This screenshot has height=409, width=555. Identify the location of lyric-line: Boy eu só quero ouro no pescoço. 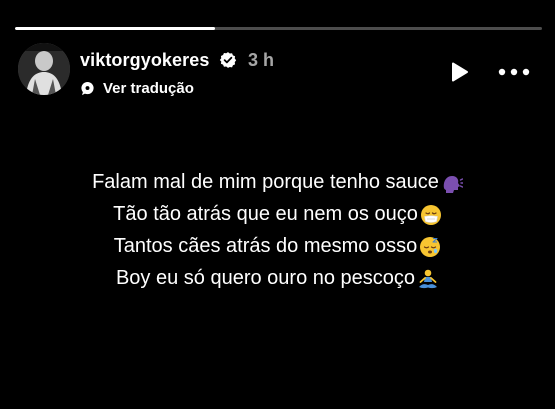
(277, 278).